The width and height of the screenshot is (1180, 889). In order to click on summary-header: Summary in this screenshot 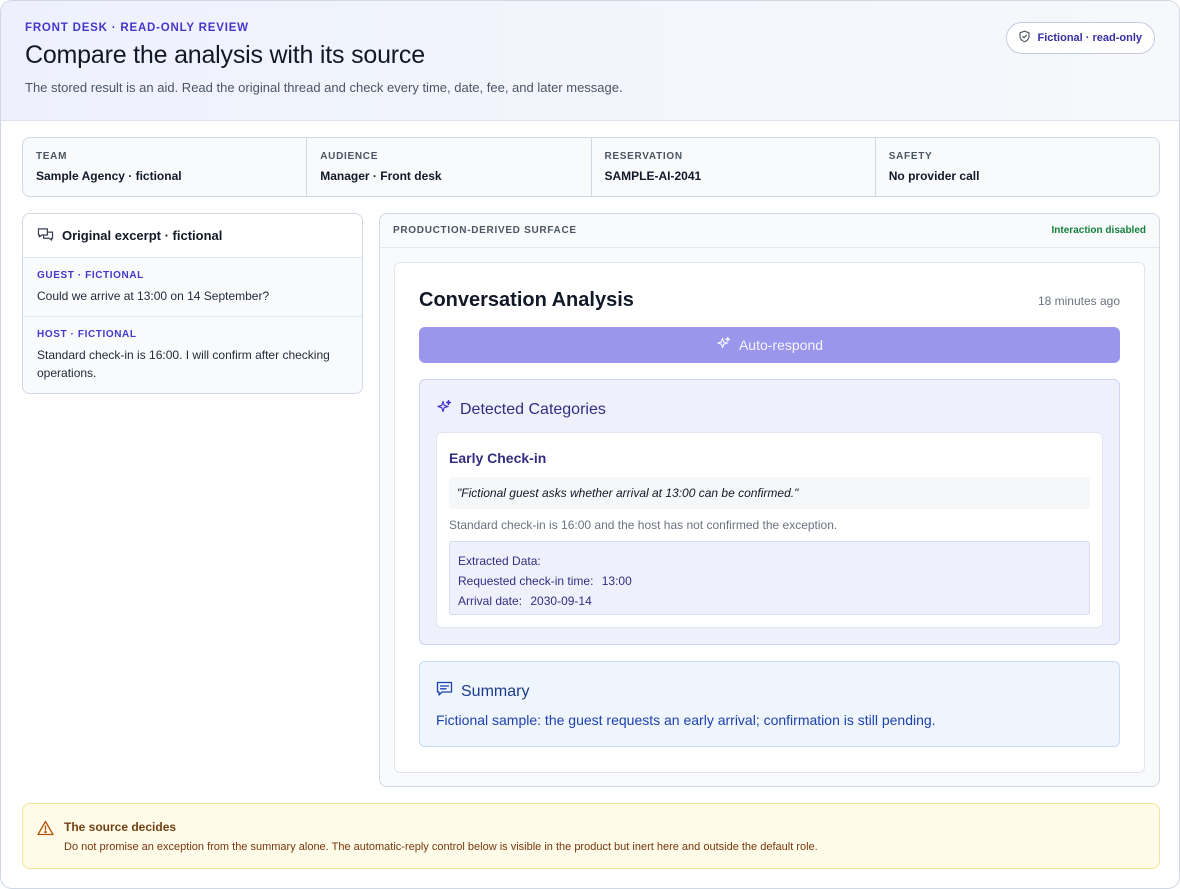, I will do `click(482, 691)`.